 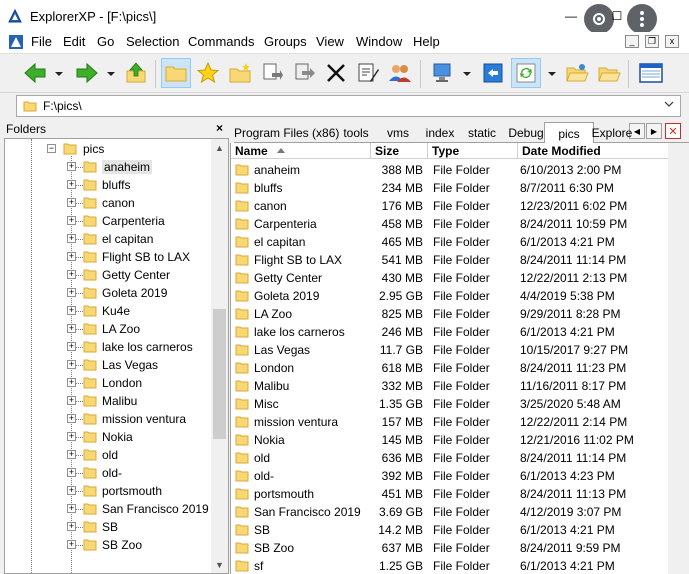 What do you see at coordinates (301, 151) in the screenshot?
I see `column-name: Name` at bounding box center [301, 151].